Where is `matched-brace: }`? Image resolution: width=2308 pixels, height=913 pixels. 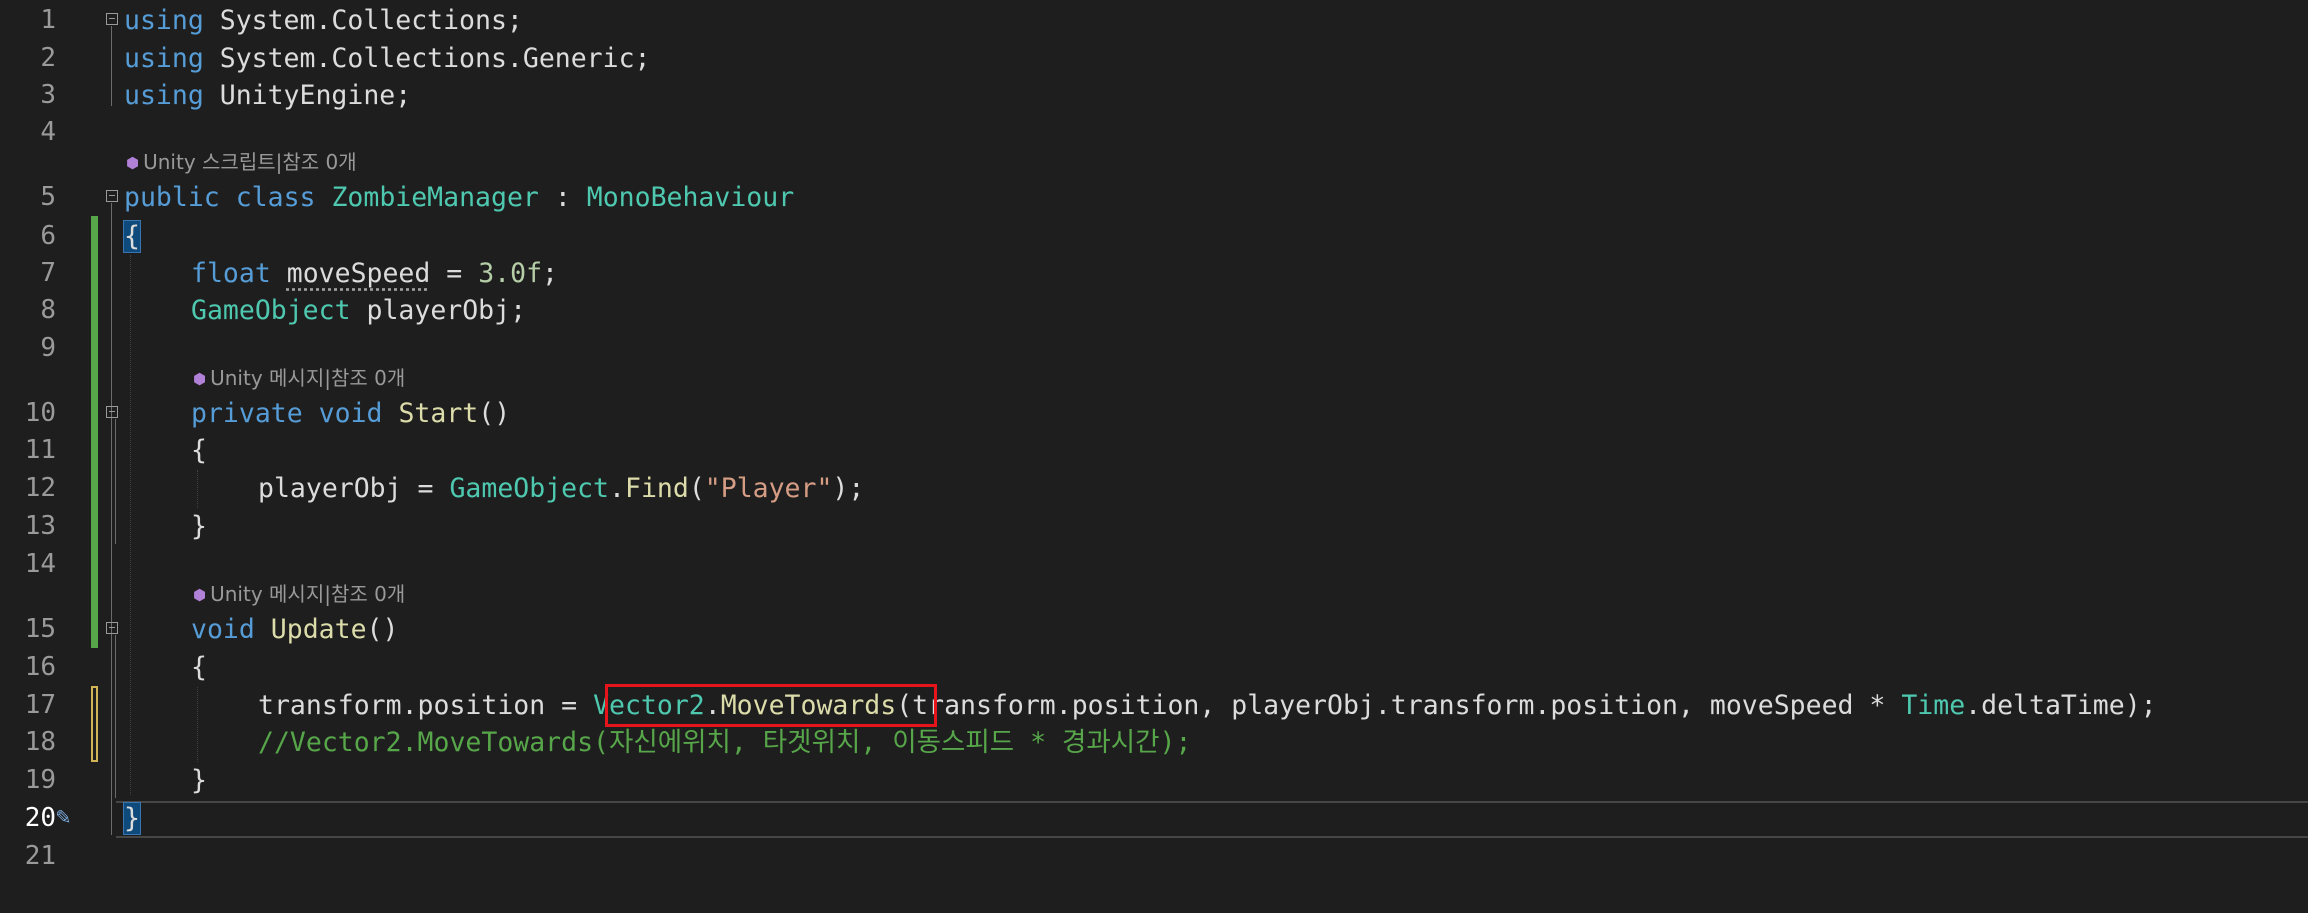
matched-brace: } is located at coordinates (132, 818).